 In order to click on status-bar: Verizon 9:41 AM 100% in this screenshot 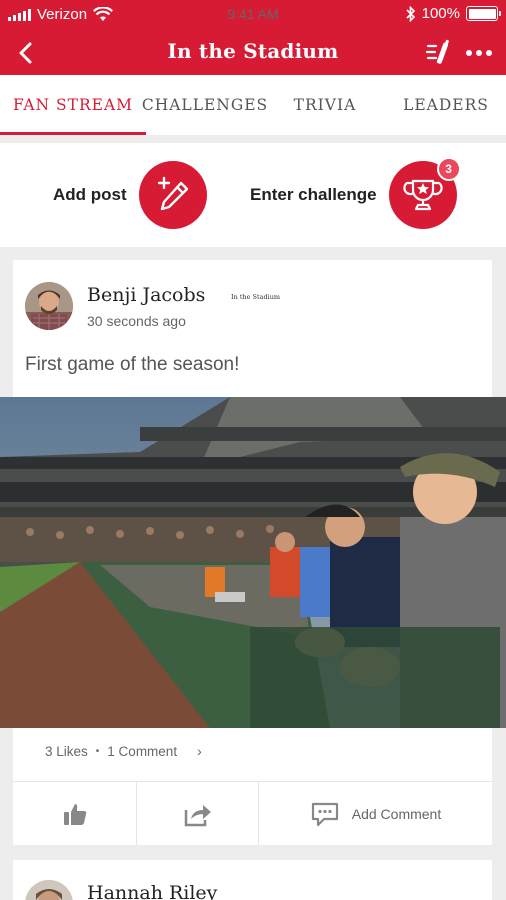, I will do `click(253, 15)`.